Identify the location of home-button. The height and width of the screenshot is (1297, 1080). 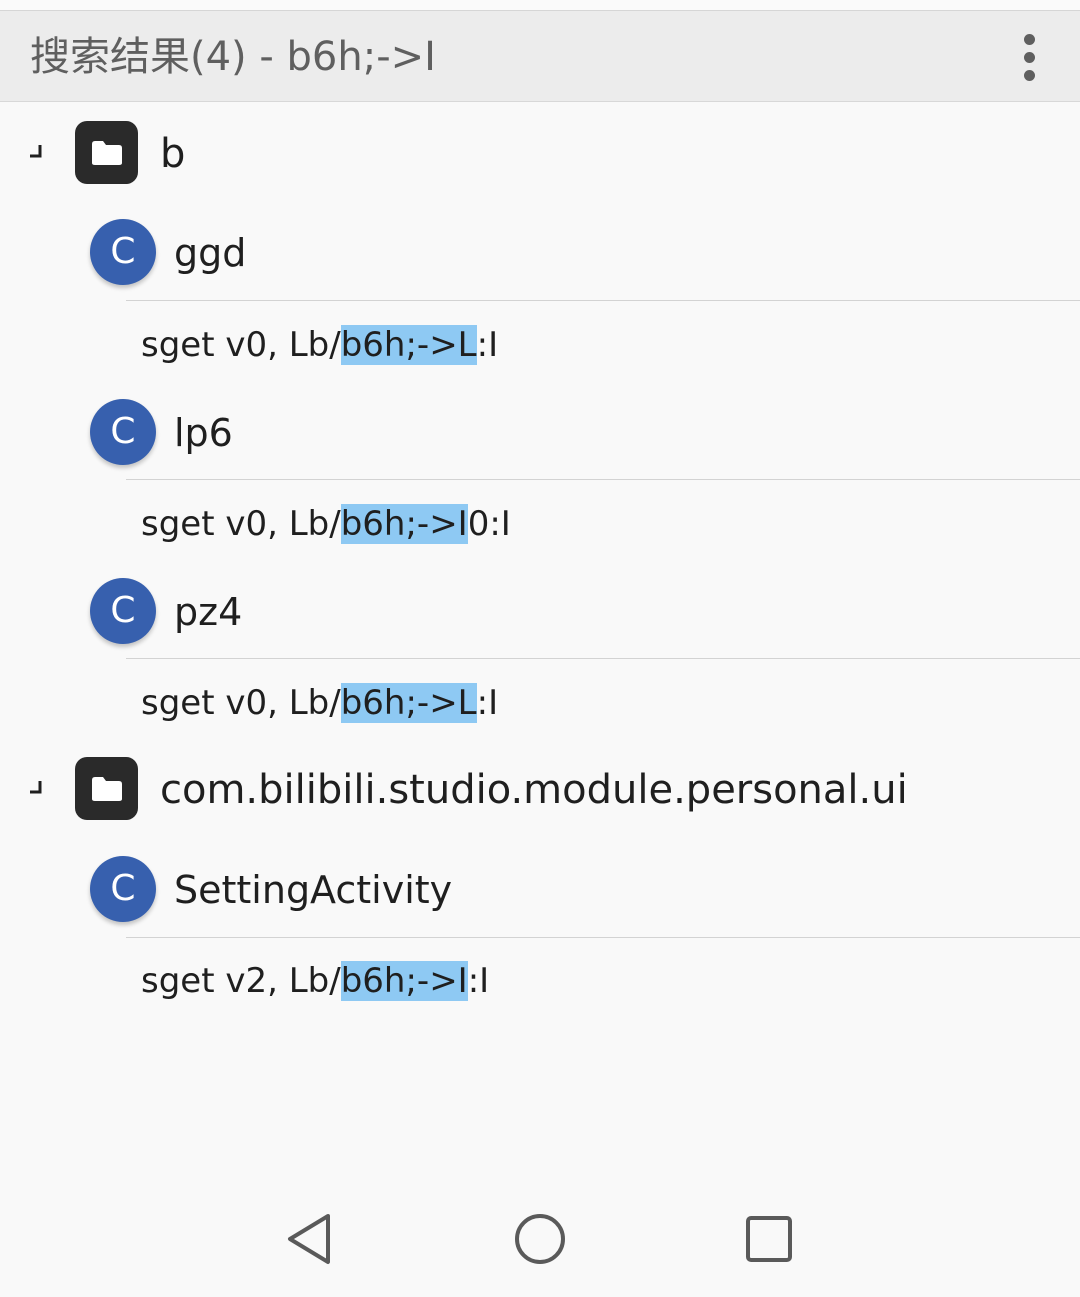
(540, 1238).